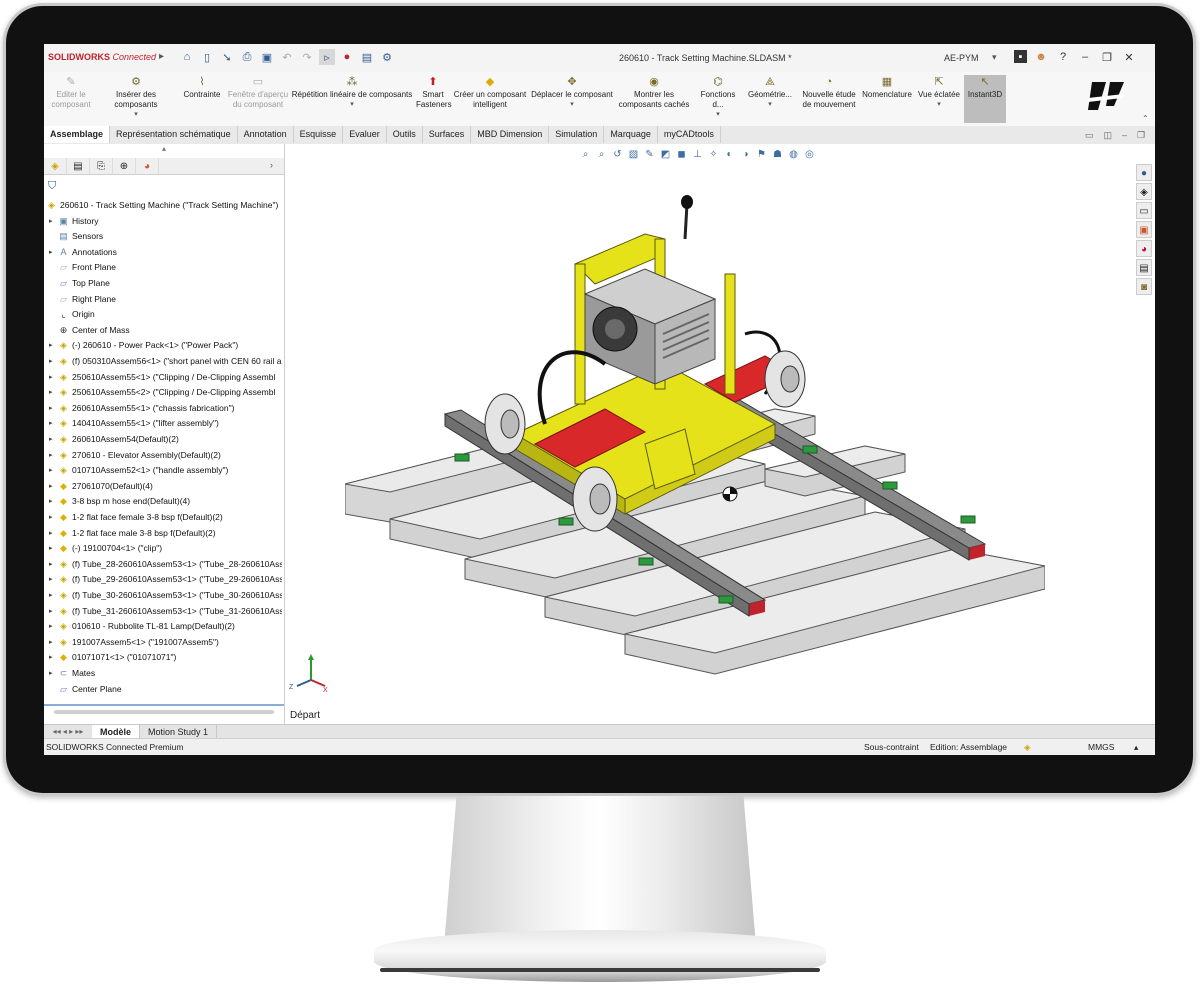  I want to click on move-component-button: ✥ Déplacer le composant ▾, so click(572, 92).